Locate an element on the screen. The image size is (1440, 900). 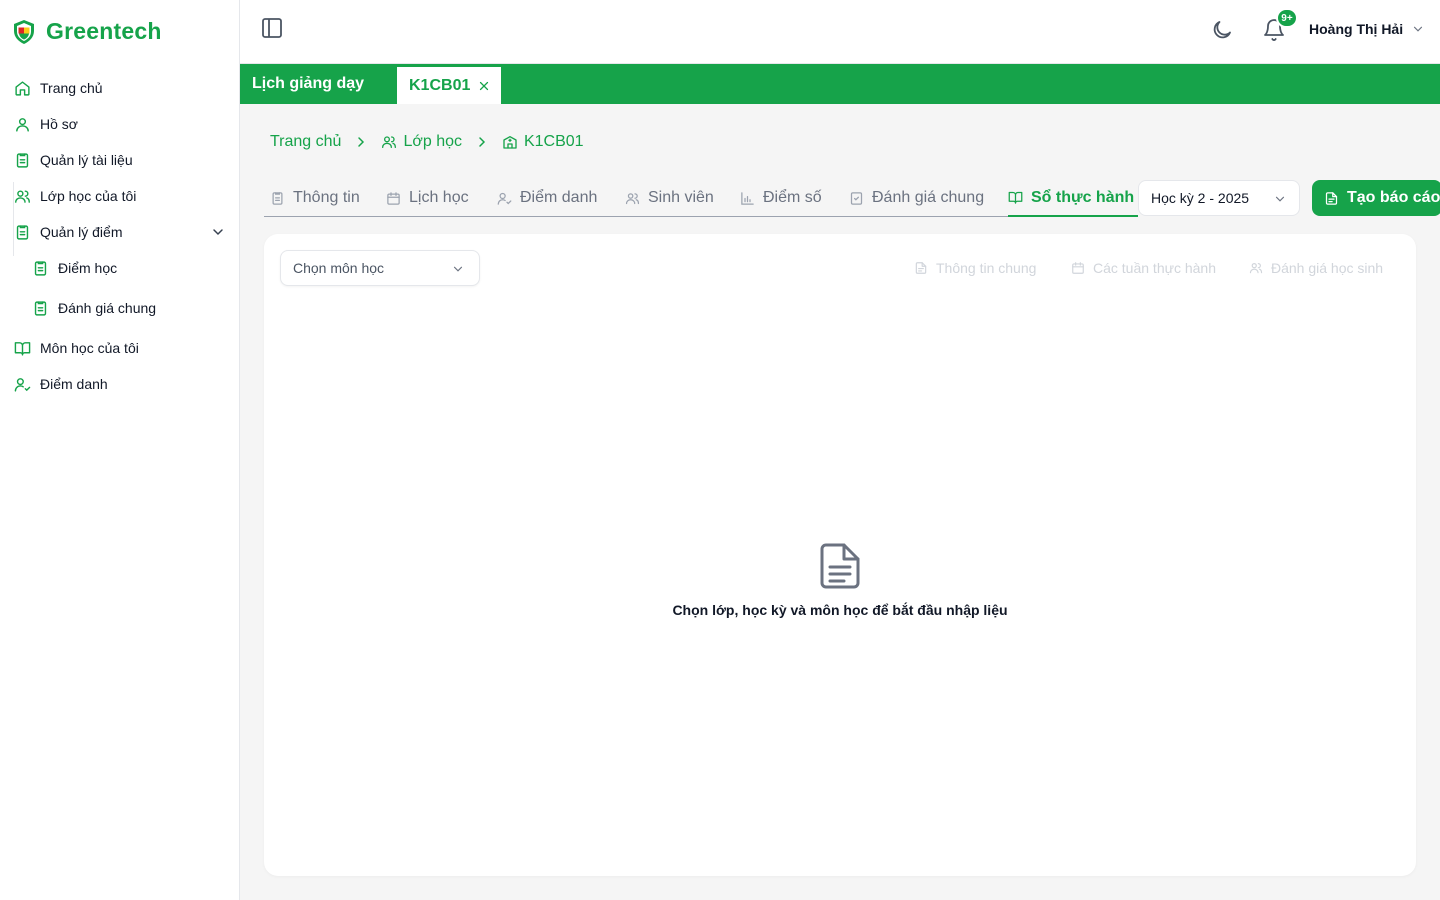
sidebar-item-label: Điểm danh is located at coordinates (74, 384).